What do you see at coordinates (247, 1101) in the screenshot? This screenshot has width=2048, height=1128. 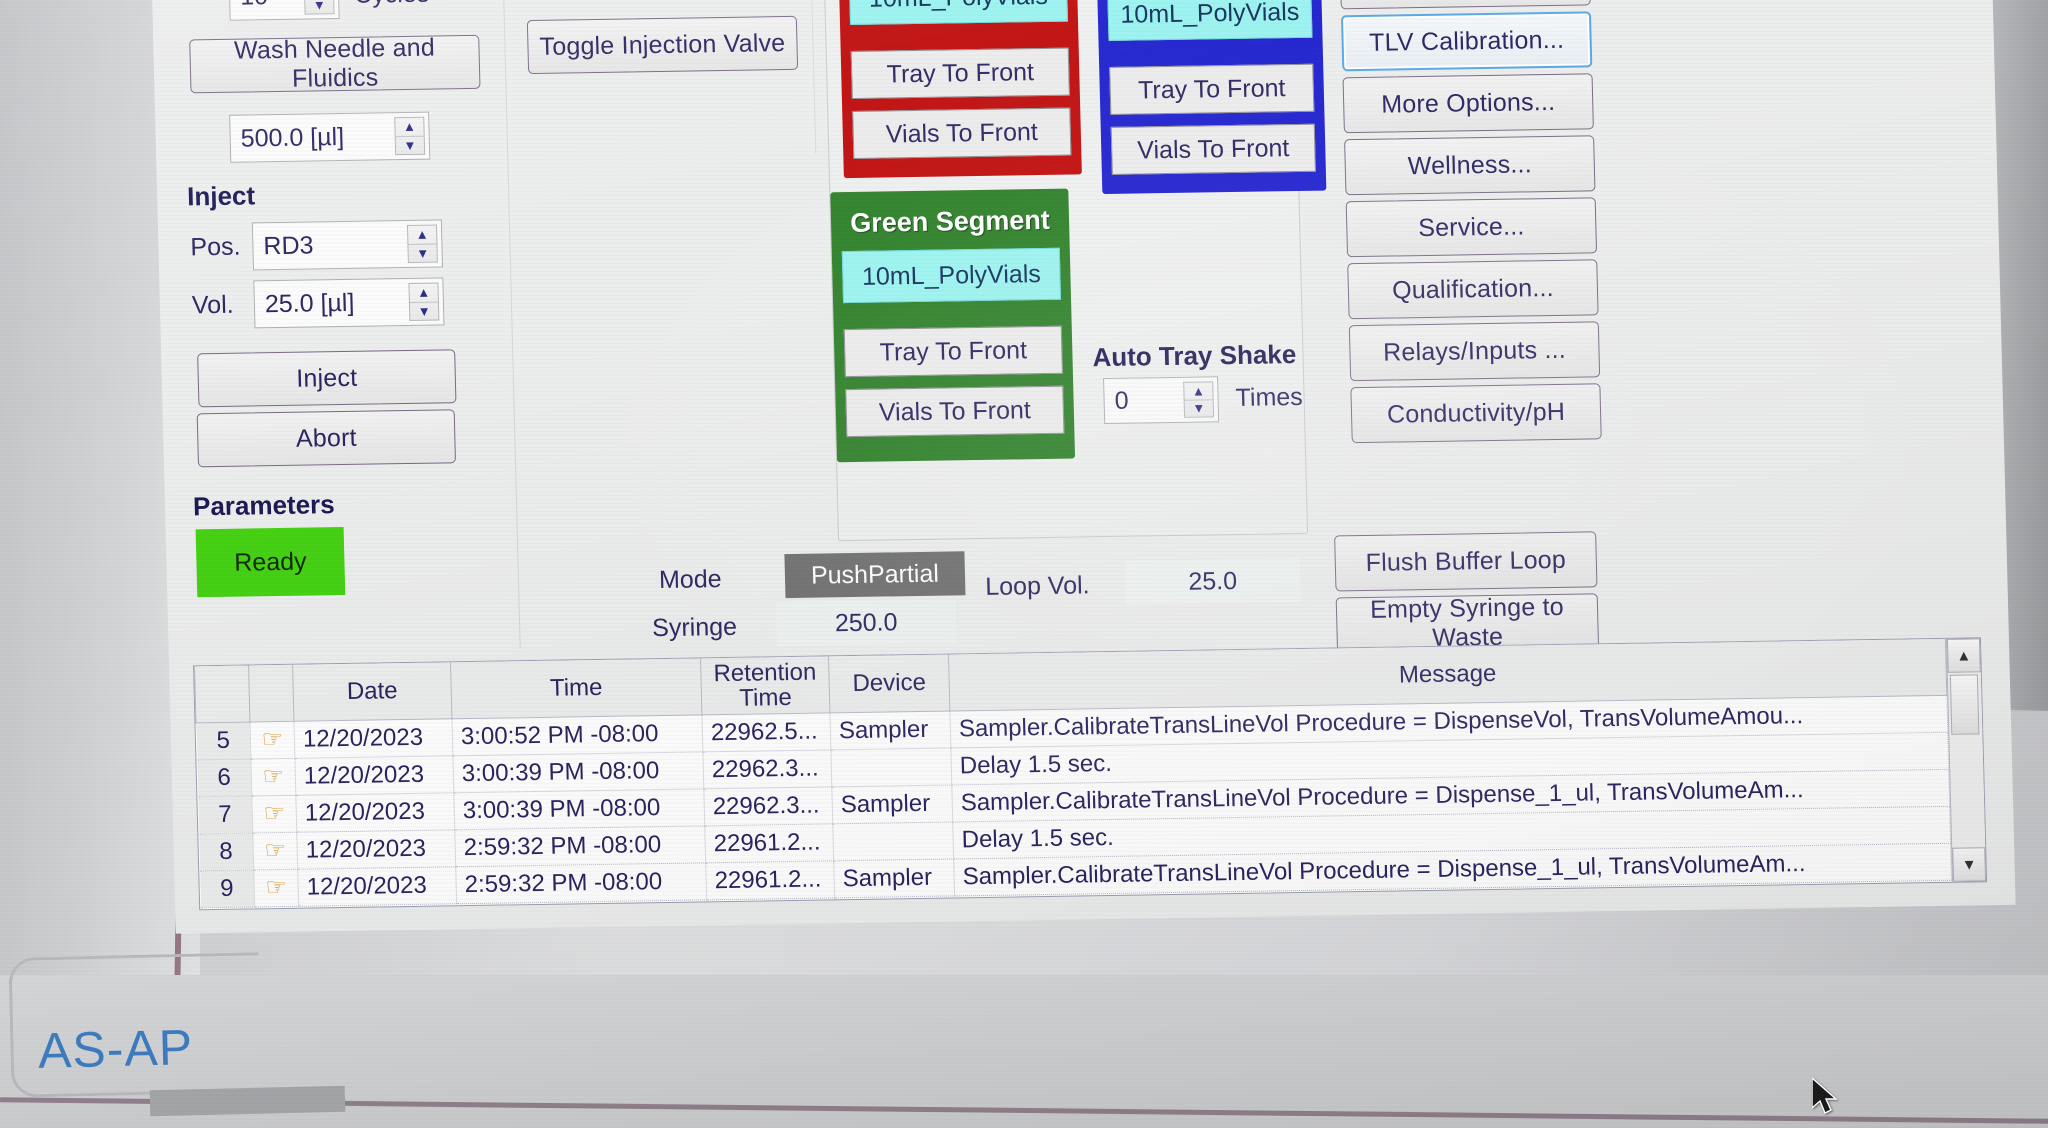 I see `device-foot` at bounding box center [247, 1101].